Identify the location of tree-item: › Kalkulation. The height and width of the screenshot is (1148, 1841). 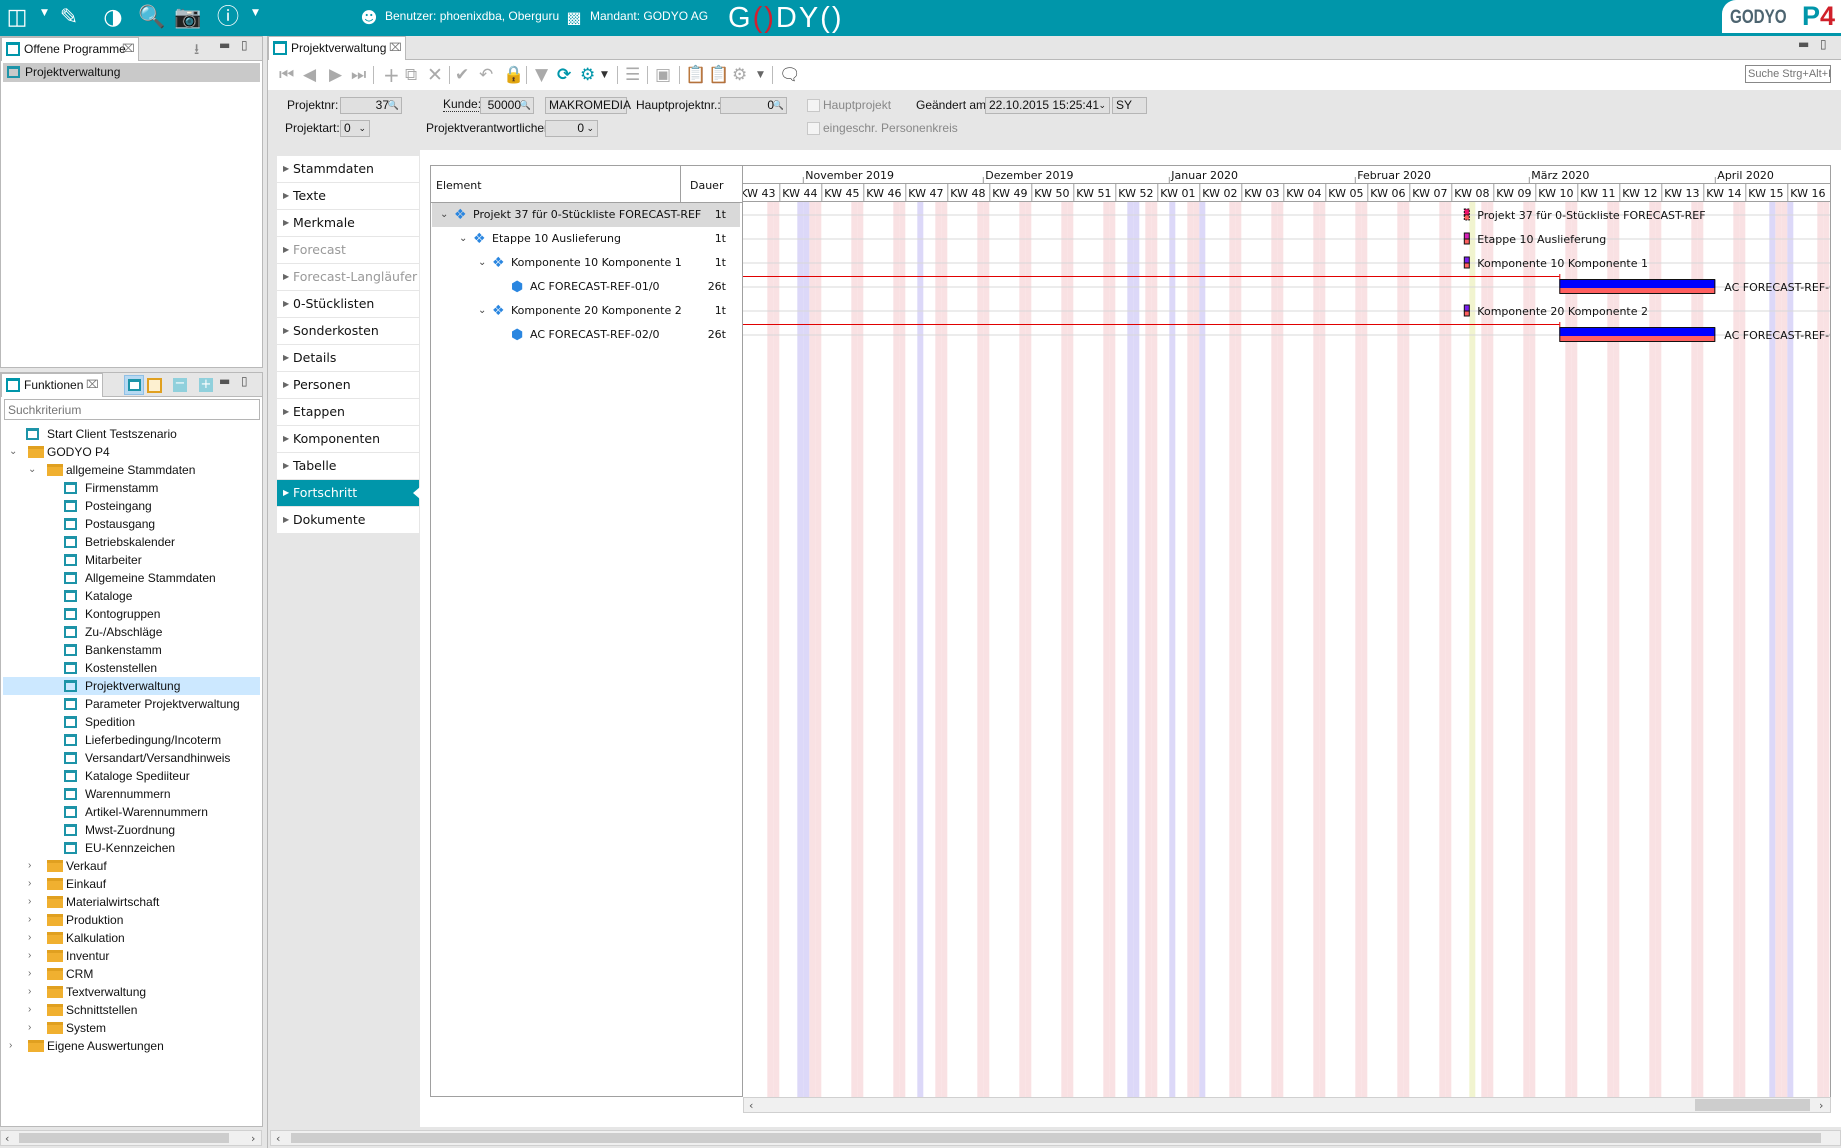
(131, 938).